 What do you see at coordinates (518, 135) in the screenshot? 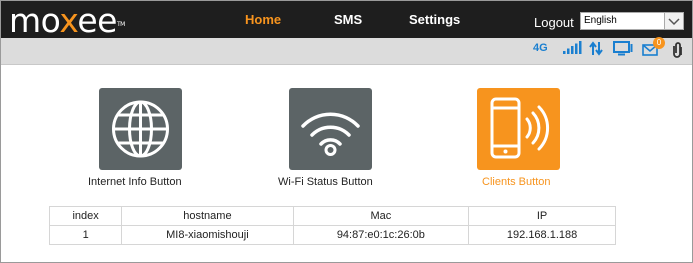
I see `smartphone-icon` at bounding box center [518, 135].